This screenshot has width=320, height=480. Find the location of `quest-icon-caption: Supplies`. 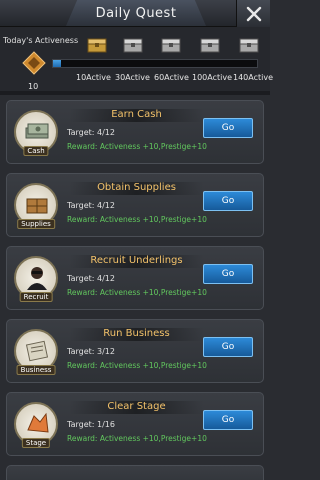

quest-icon-caption: Supplies is located at coordinates (36, 224).